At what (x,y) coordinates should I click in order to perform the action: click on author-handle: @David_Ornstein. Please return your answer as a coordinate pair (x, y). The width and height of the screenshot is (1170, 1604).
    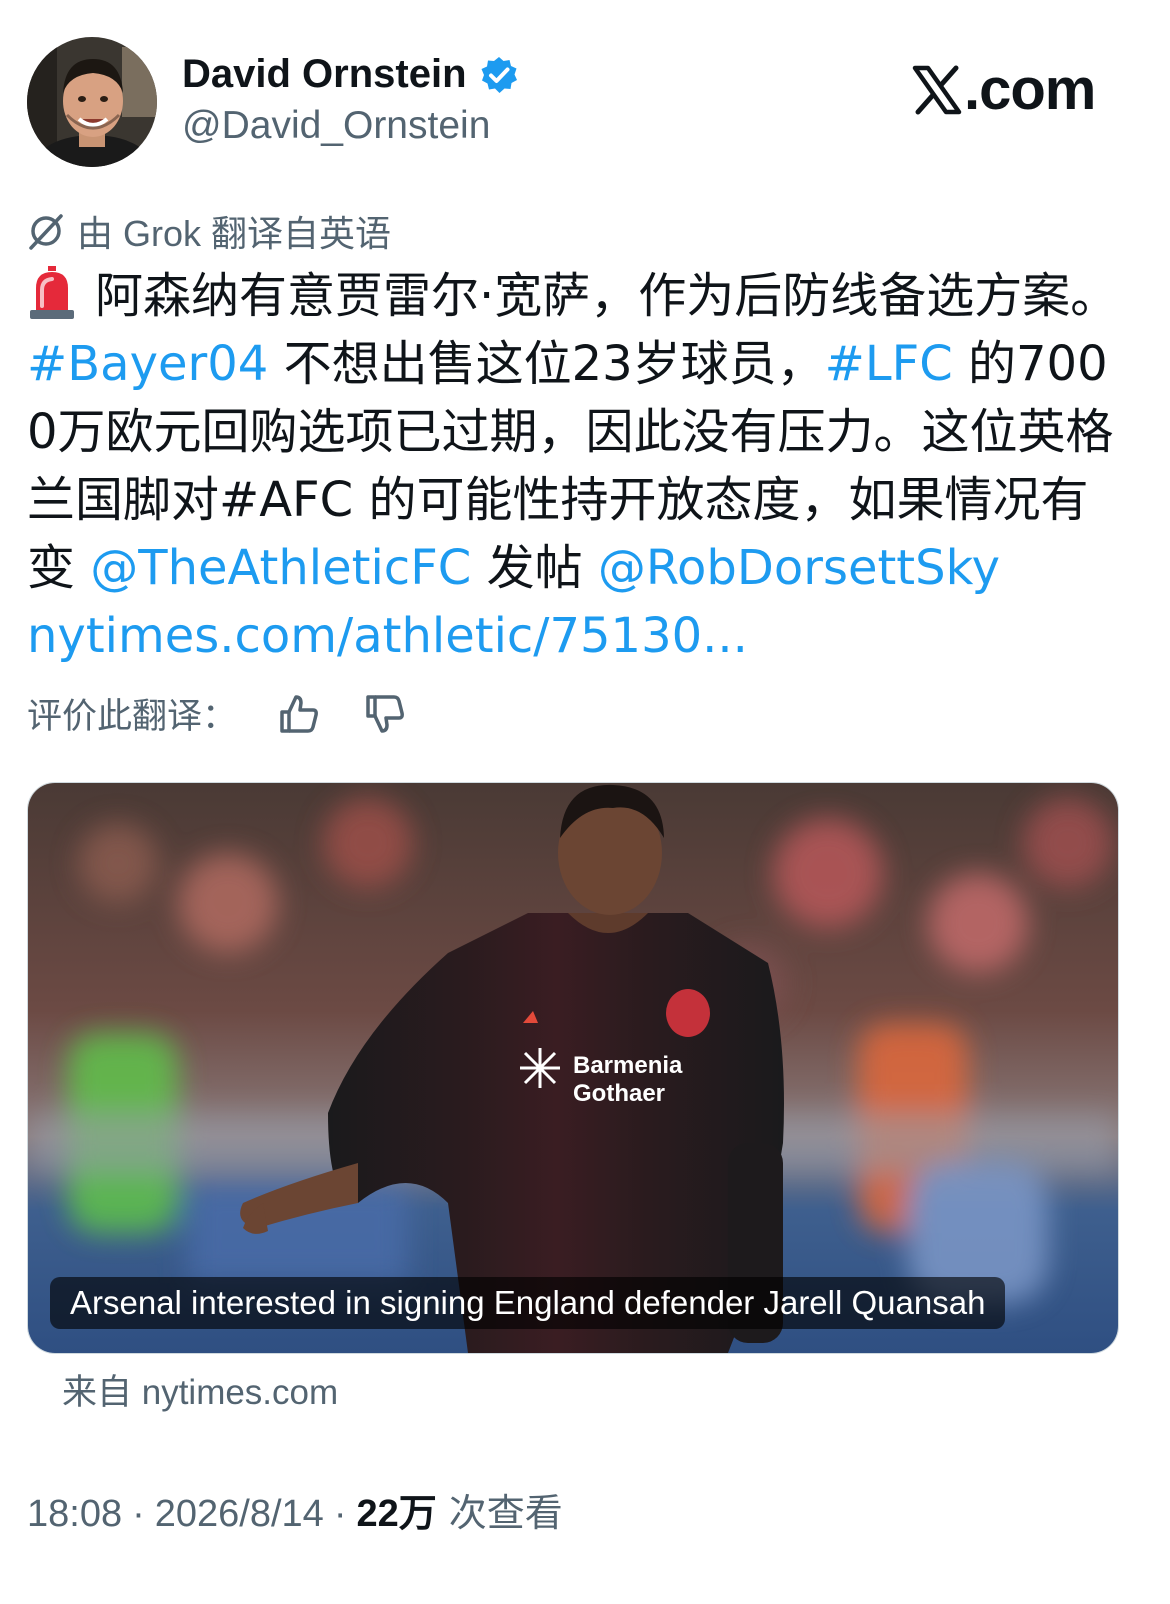
    Looking at the image, I should click on (336, 126).